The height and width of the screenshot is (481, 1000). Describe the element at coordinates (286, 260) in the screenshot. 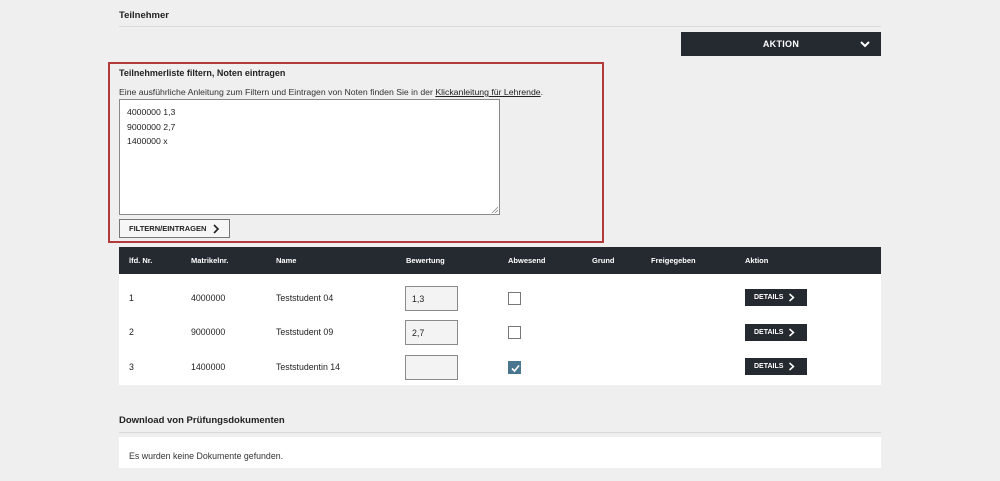

I see `header-name: Name` at that location.